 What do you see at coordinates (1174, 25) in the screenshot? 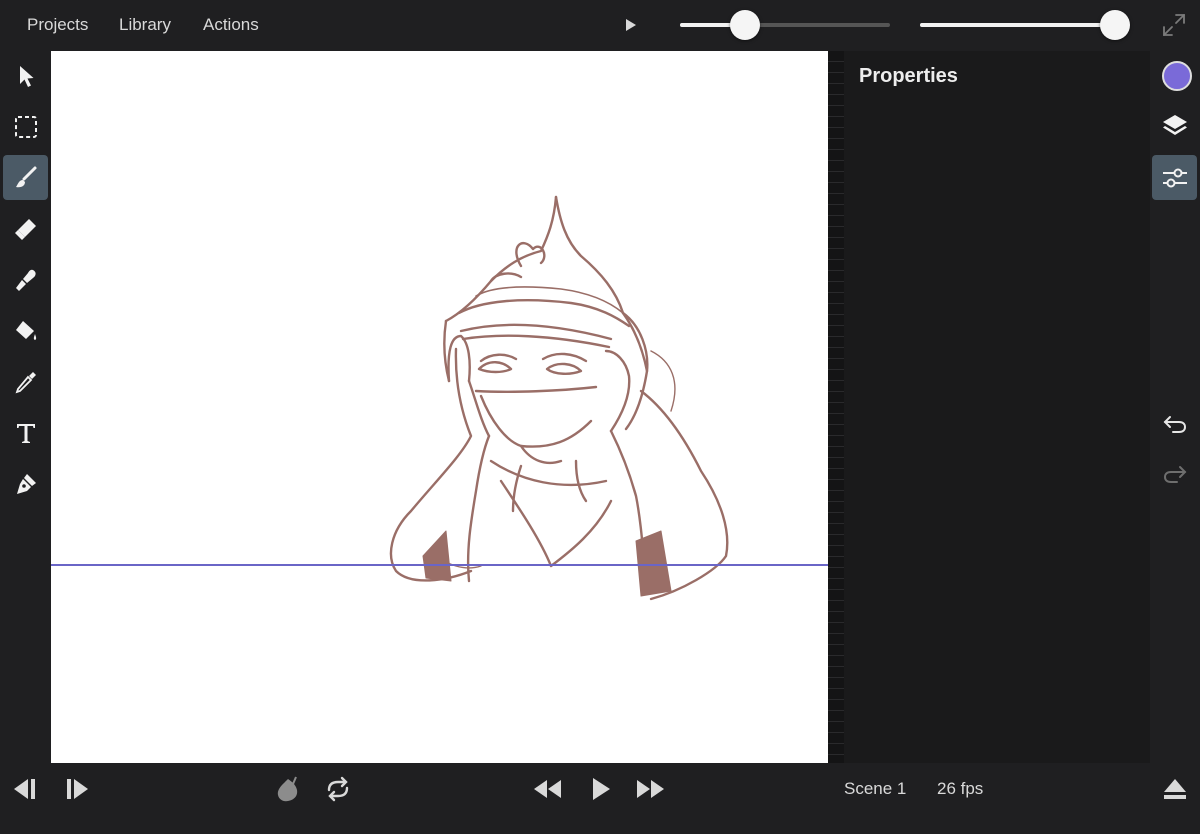
I see `fullscreen-icon` at bounding box center [1174, 25].